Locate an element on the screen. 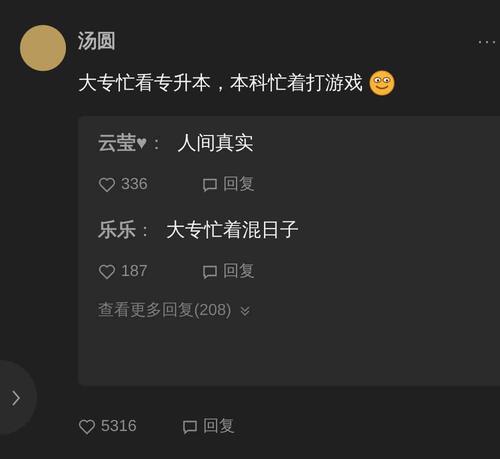 The height and width of the screenshot is (459, 500). double-chevron-down-icon is located at coordinates (245, 310).